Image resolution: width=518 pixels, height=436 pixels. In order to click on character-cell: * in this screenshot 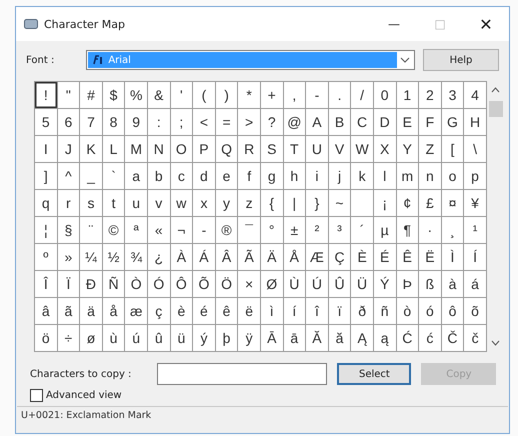, I will do `click(249, 95)`.